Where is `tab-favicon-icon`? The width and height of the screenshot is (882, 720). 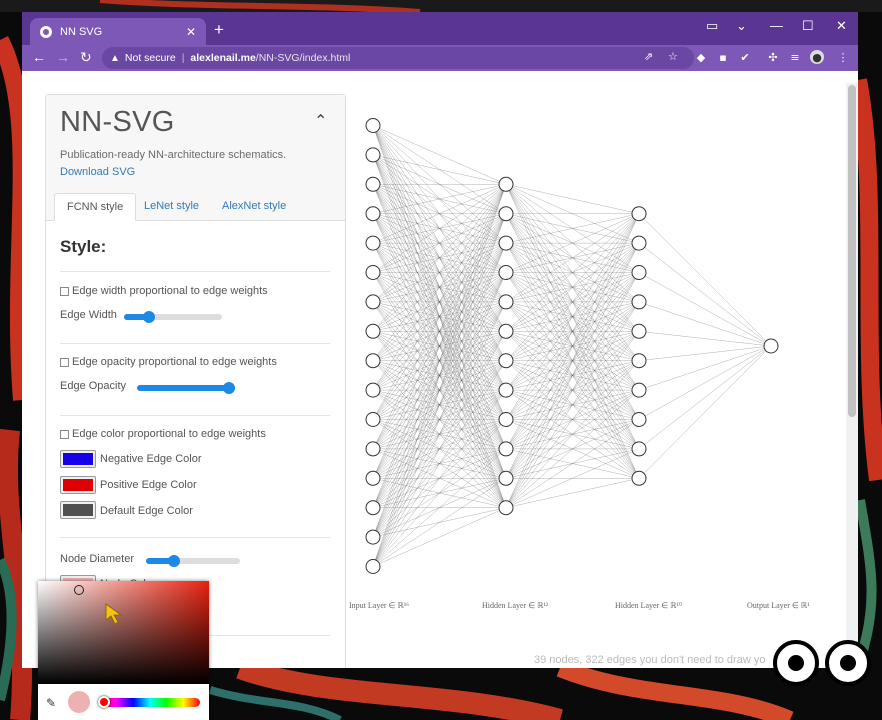
tab-favicon-icon is located at coordinates (46, 31).